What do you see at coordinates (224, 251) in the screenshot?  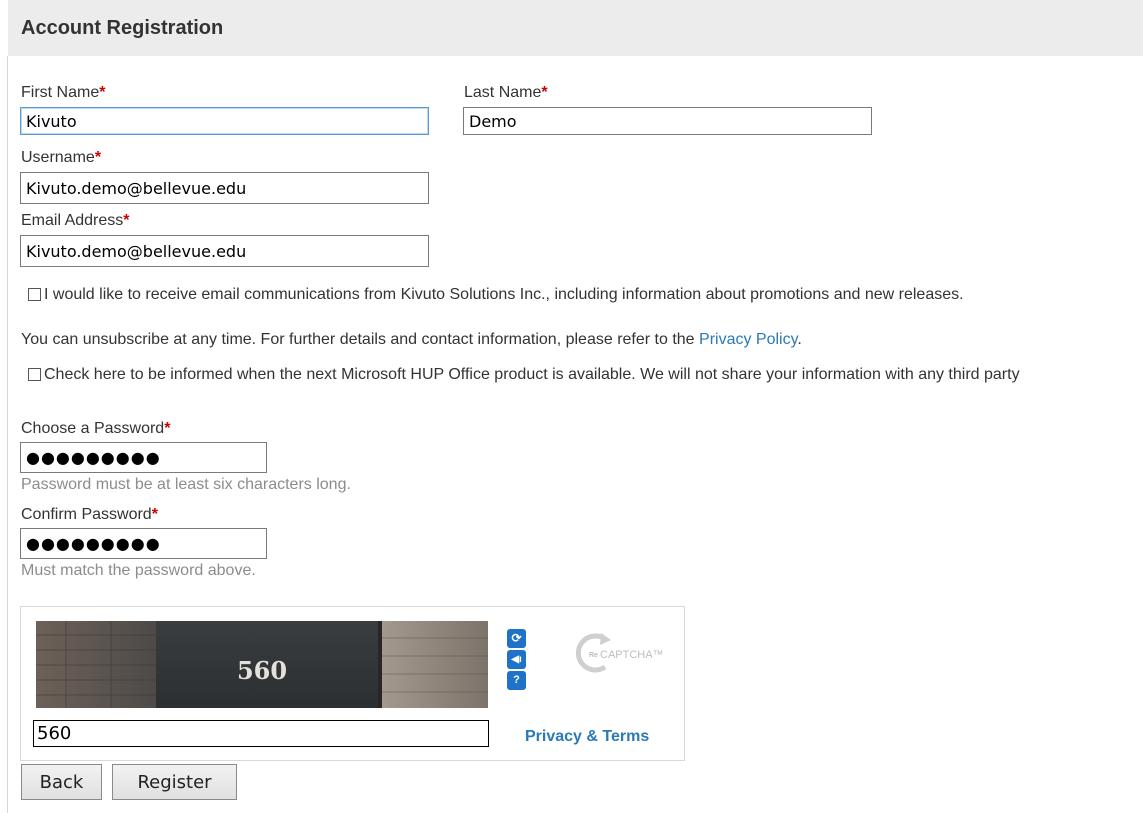 I see `email-input` at bounding box center [224, 251].